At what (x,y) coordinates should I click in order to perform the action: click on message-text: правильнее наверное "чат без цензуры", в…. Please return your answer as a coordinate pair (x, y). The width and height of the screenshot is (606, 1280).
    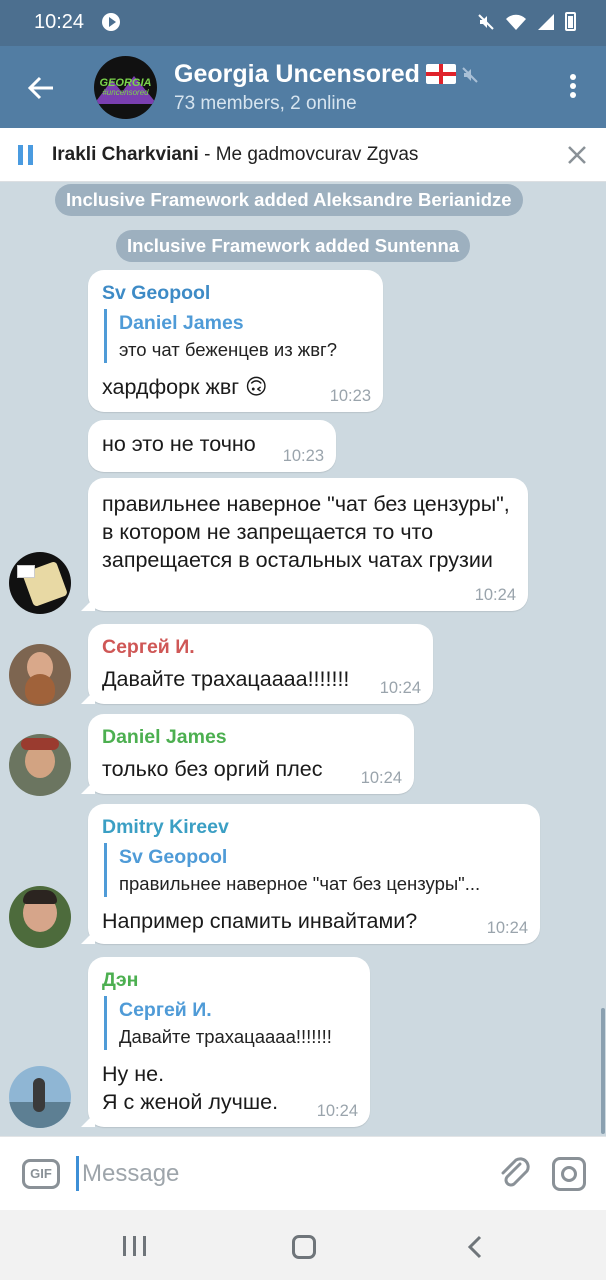
    Looking at the image, I should click on (306, 532).